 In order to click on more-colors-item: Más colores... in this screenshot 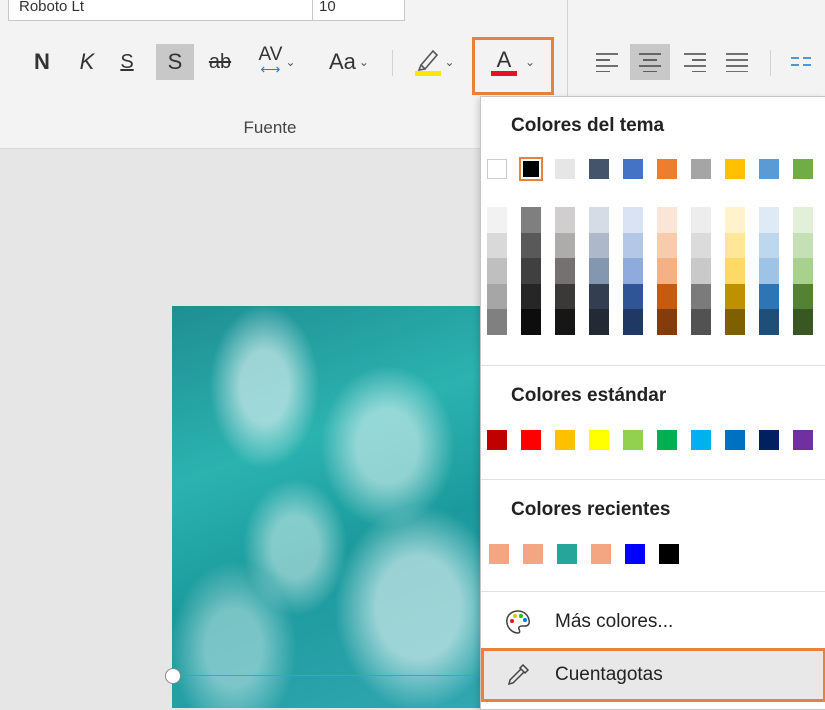, I will do `click(653, 622)`.